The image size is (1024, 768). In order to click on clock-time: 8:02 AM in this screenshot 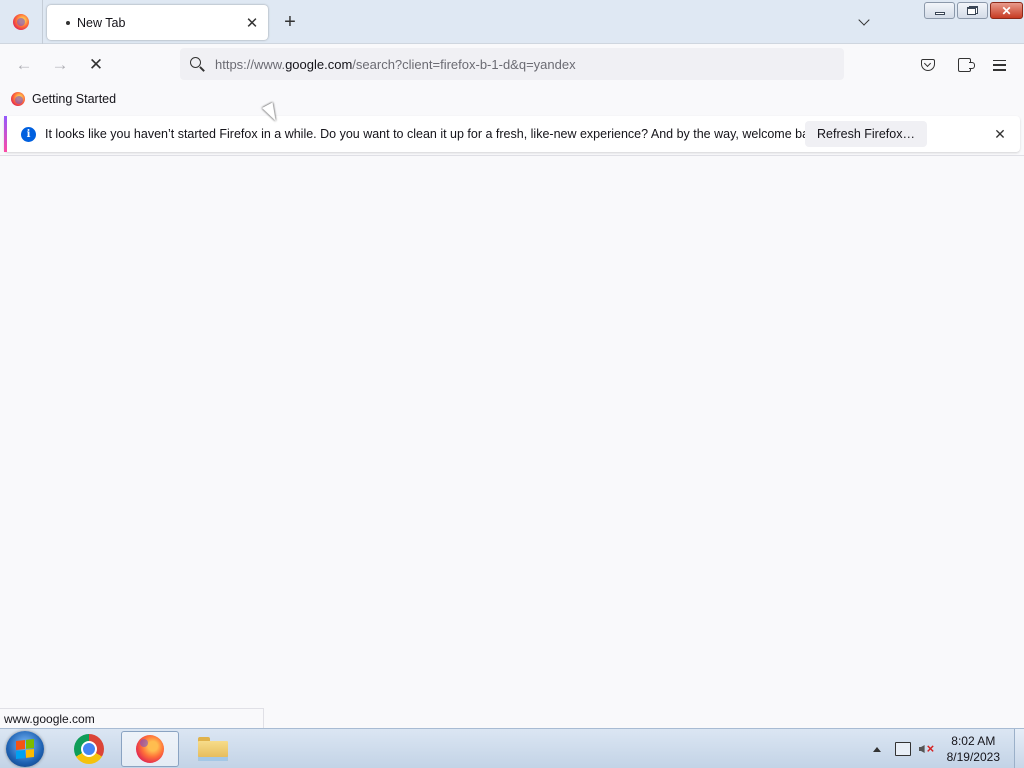, I will do `click(973, 741)`.